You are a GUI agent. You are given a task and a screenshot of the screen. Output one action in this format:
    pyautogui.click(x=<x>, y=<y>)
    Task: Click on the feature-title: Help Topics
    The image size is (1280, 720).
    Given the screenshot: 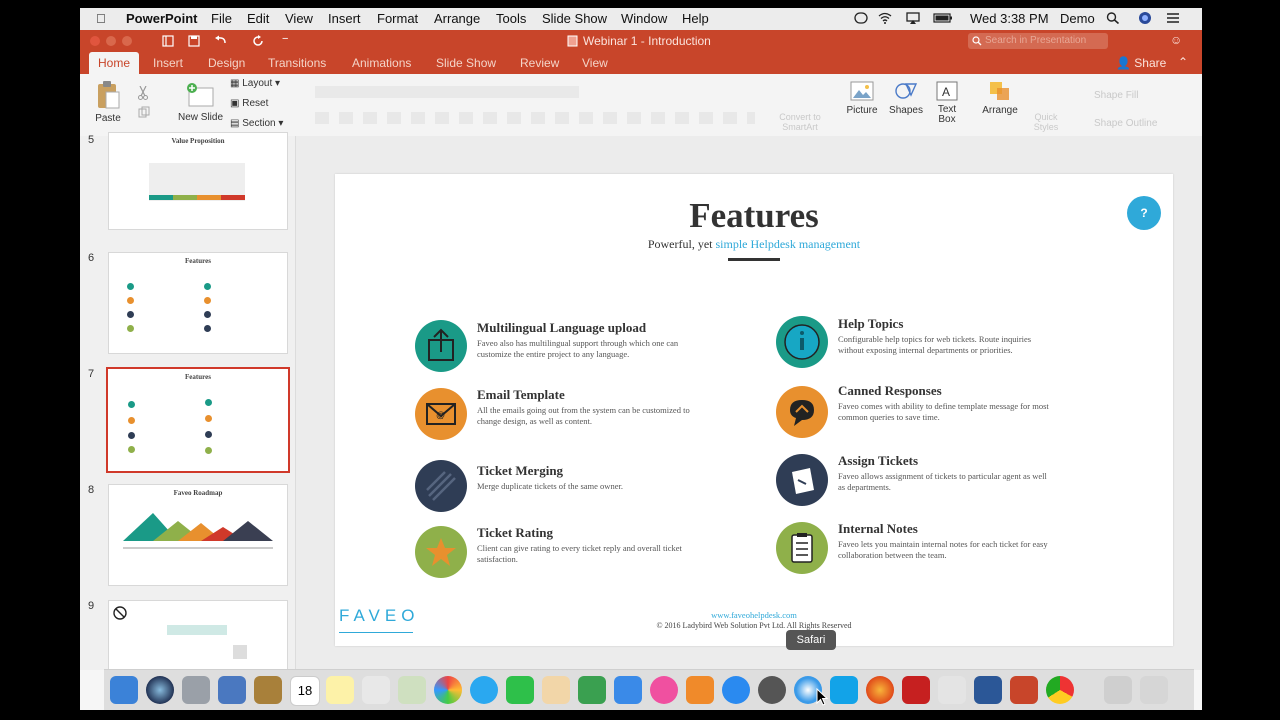 What is the action you would take?
    pyautogui.click(x=870, y=324)
    